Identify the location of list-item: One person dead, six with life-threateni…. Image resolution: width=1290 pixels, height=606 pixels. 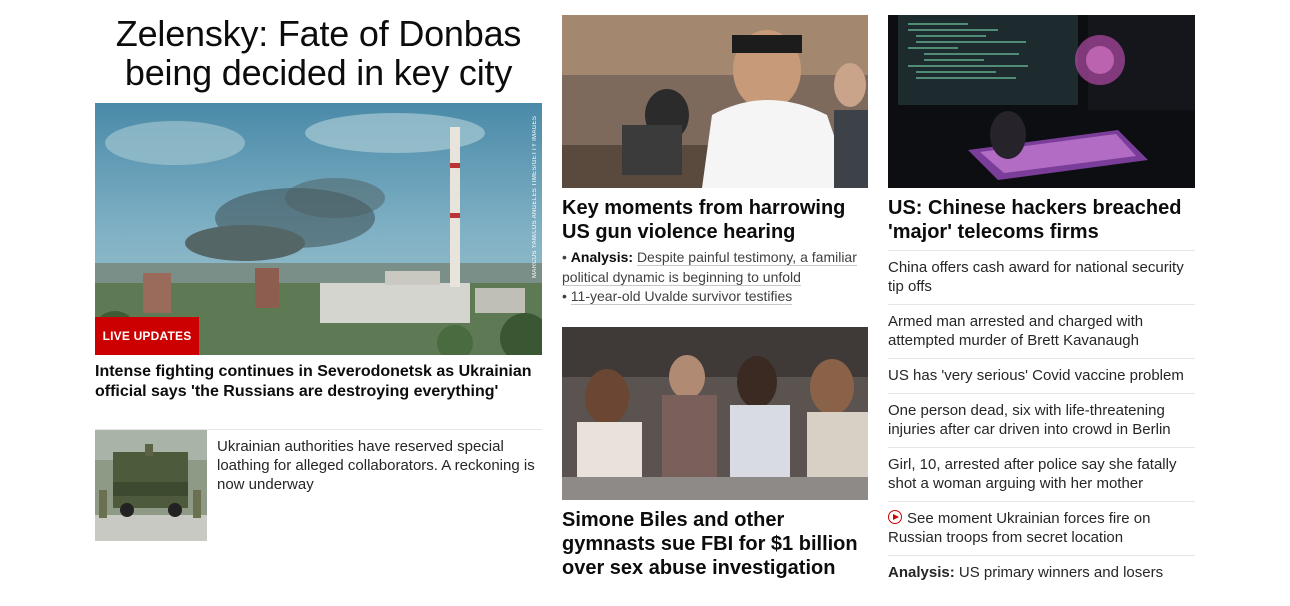
(1041, 420).